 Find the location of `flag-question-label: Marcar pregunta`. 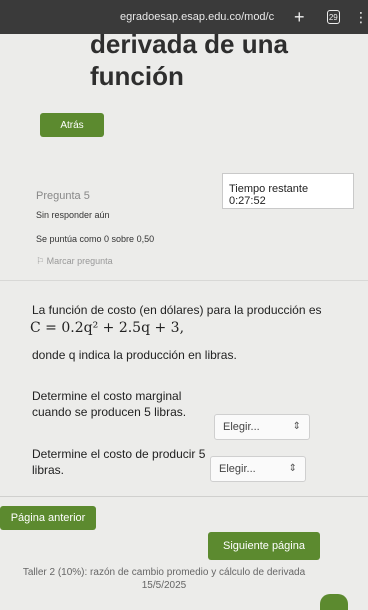

flag-question-label: Marcar pregunta is located at coordinates (79, 261).